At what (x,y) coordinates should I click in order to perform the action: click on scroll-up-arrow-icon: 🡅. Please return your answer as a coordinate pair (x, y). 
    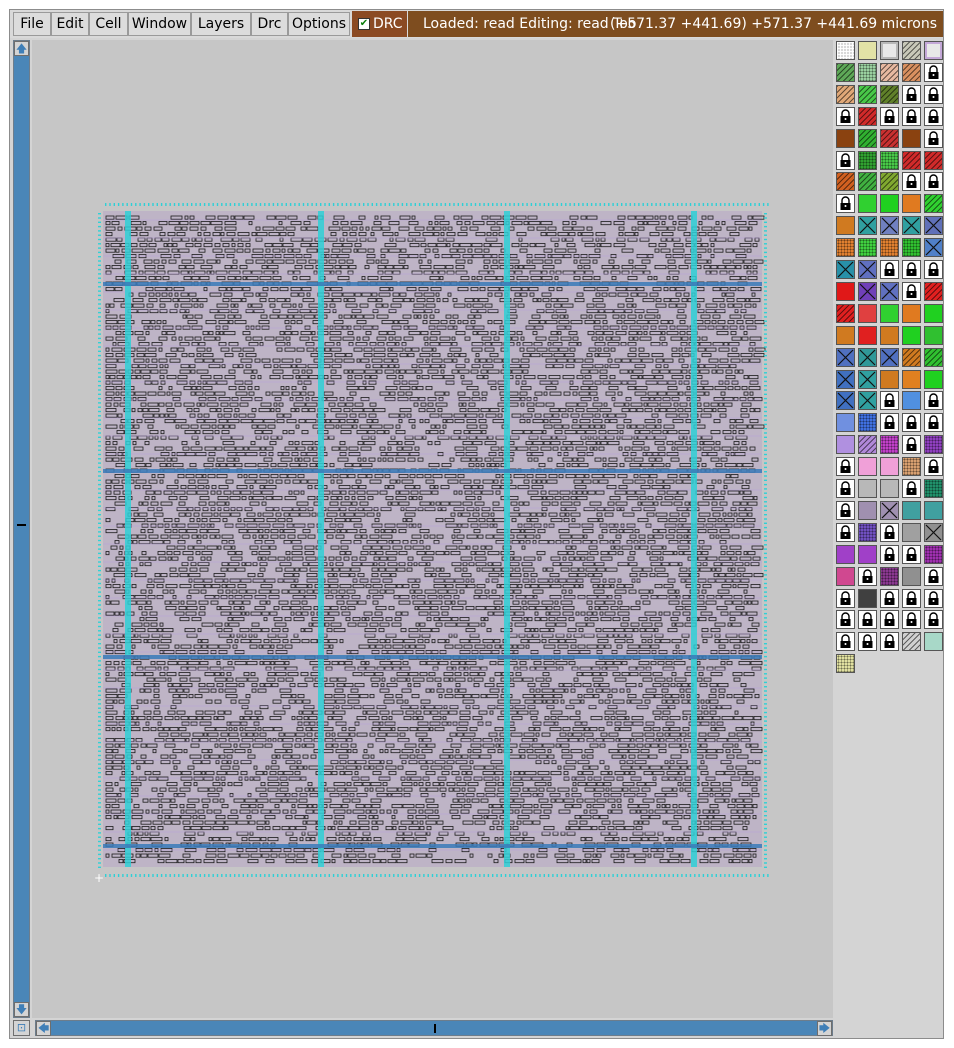
    Looking at the image, I should click on (21, 48).